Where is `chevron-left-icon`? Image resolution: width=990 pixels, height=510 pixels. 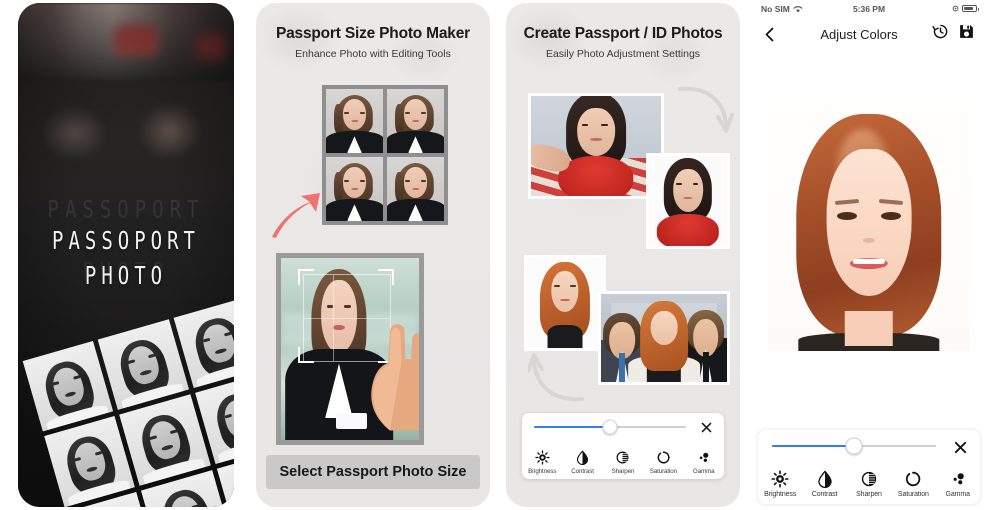
chevron-left-icon is located at coordinates (769, 34).